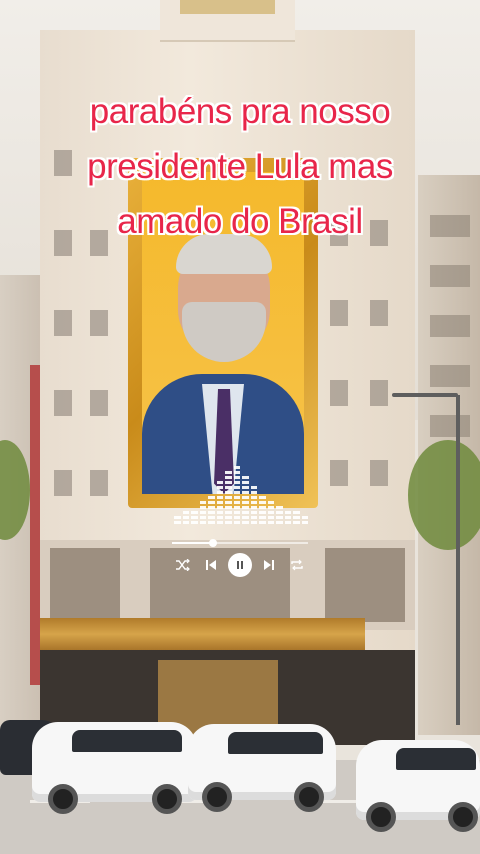 This screenshot has height=854, width=480. I want to click on progress-knob, so click(212, 543).